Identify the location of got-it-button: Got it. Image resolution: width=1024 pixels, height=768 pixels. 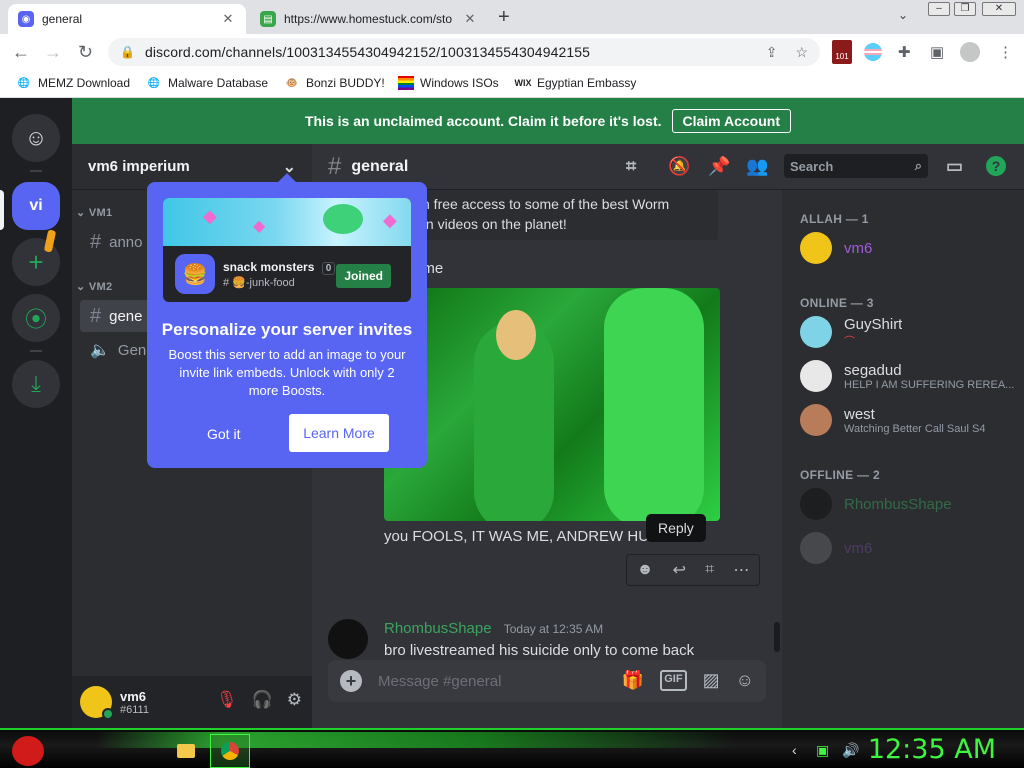
(223, 434).